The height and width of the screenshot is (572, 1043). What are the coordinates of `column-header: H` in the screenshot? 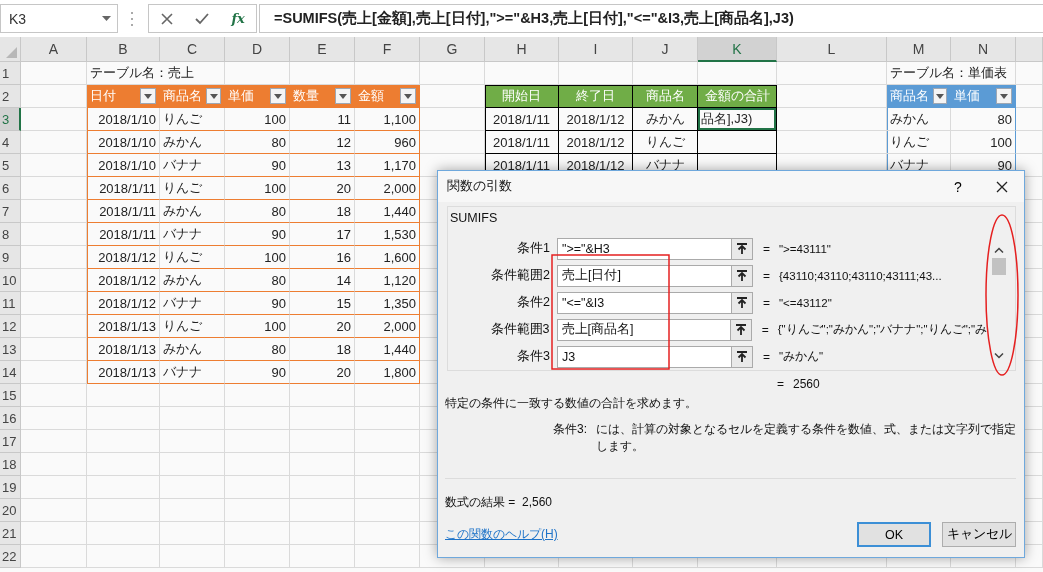 It's located at (522, 49).